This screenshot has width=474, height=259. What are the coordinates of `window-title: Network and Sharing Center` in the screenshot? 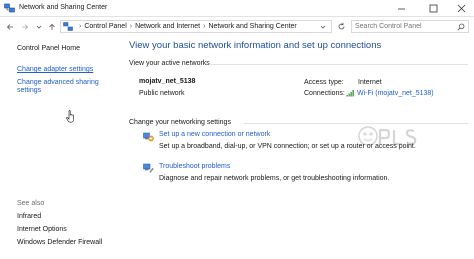 It's located at (63, 7).